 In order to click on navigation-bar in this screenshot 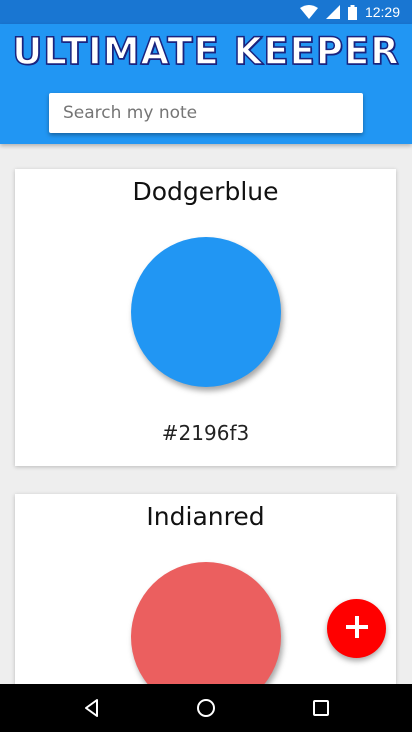, I will do `click(206, 708)`.